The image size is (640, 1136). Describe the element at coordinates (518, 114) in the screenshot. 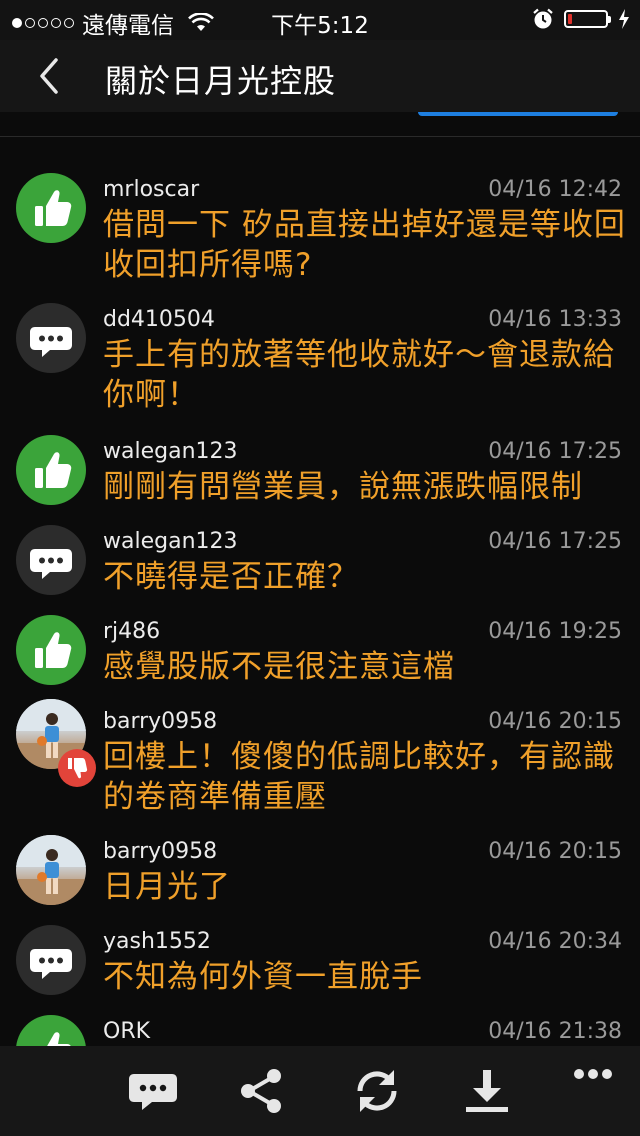

I see `tab-indicator` at that location.